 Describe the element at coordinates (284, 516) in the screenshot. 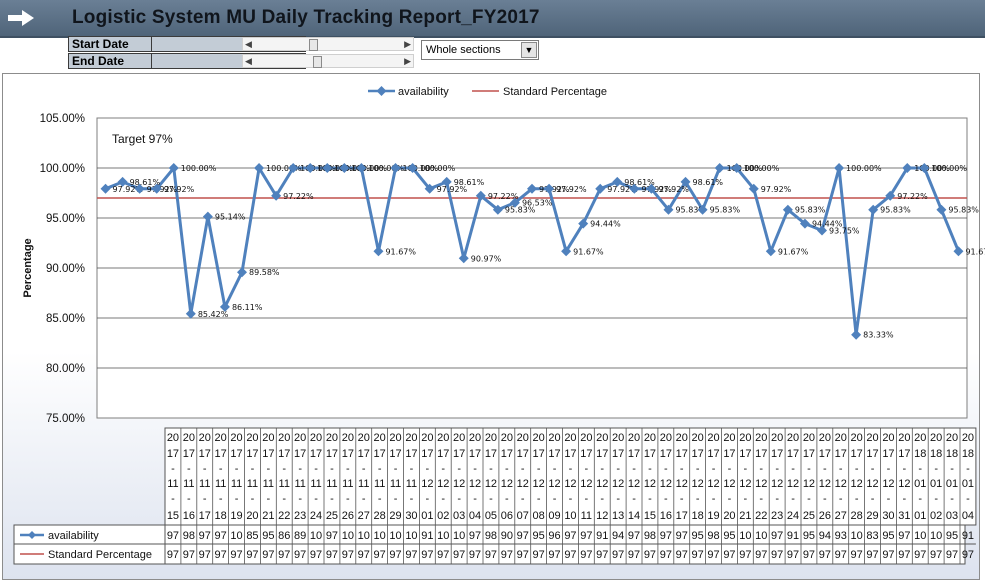

I see `category-label: 22` at that location.